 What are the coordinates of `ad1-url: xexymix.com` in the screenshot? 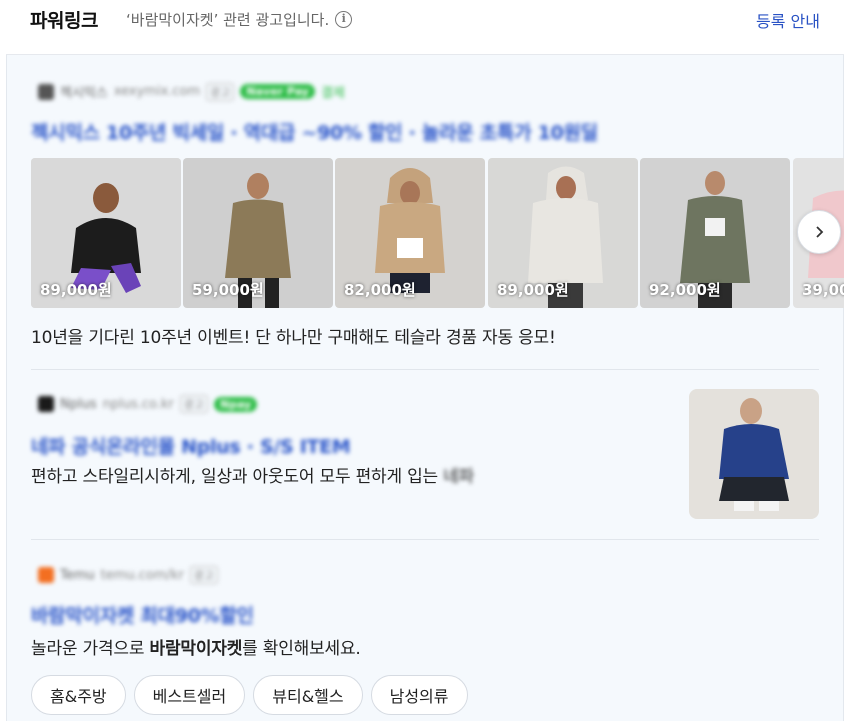 It's located at (157, 91).